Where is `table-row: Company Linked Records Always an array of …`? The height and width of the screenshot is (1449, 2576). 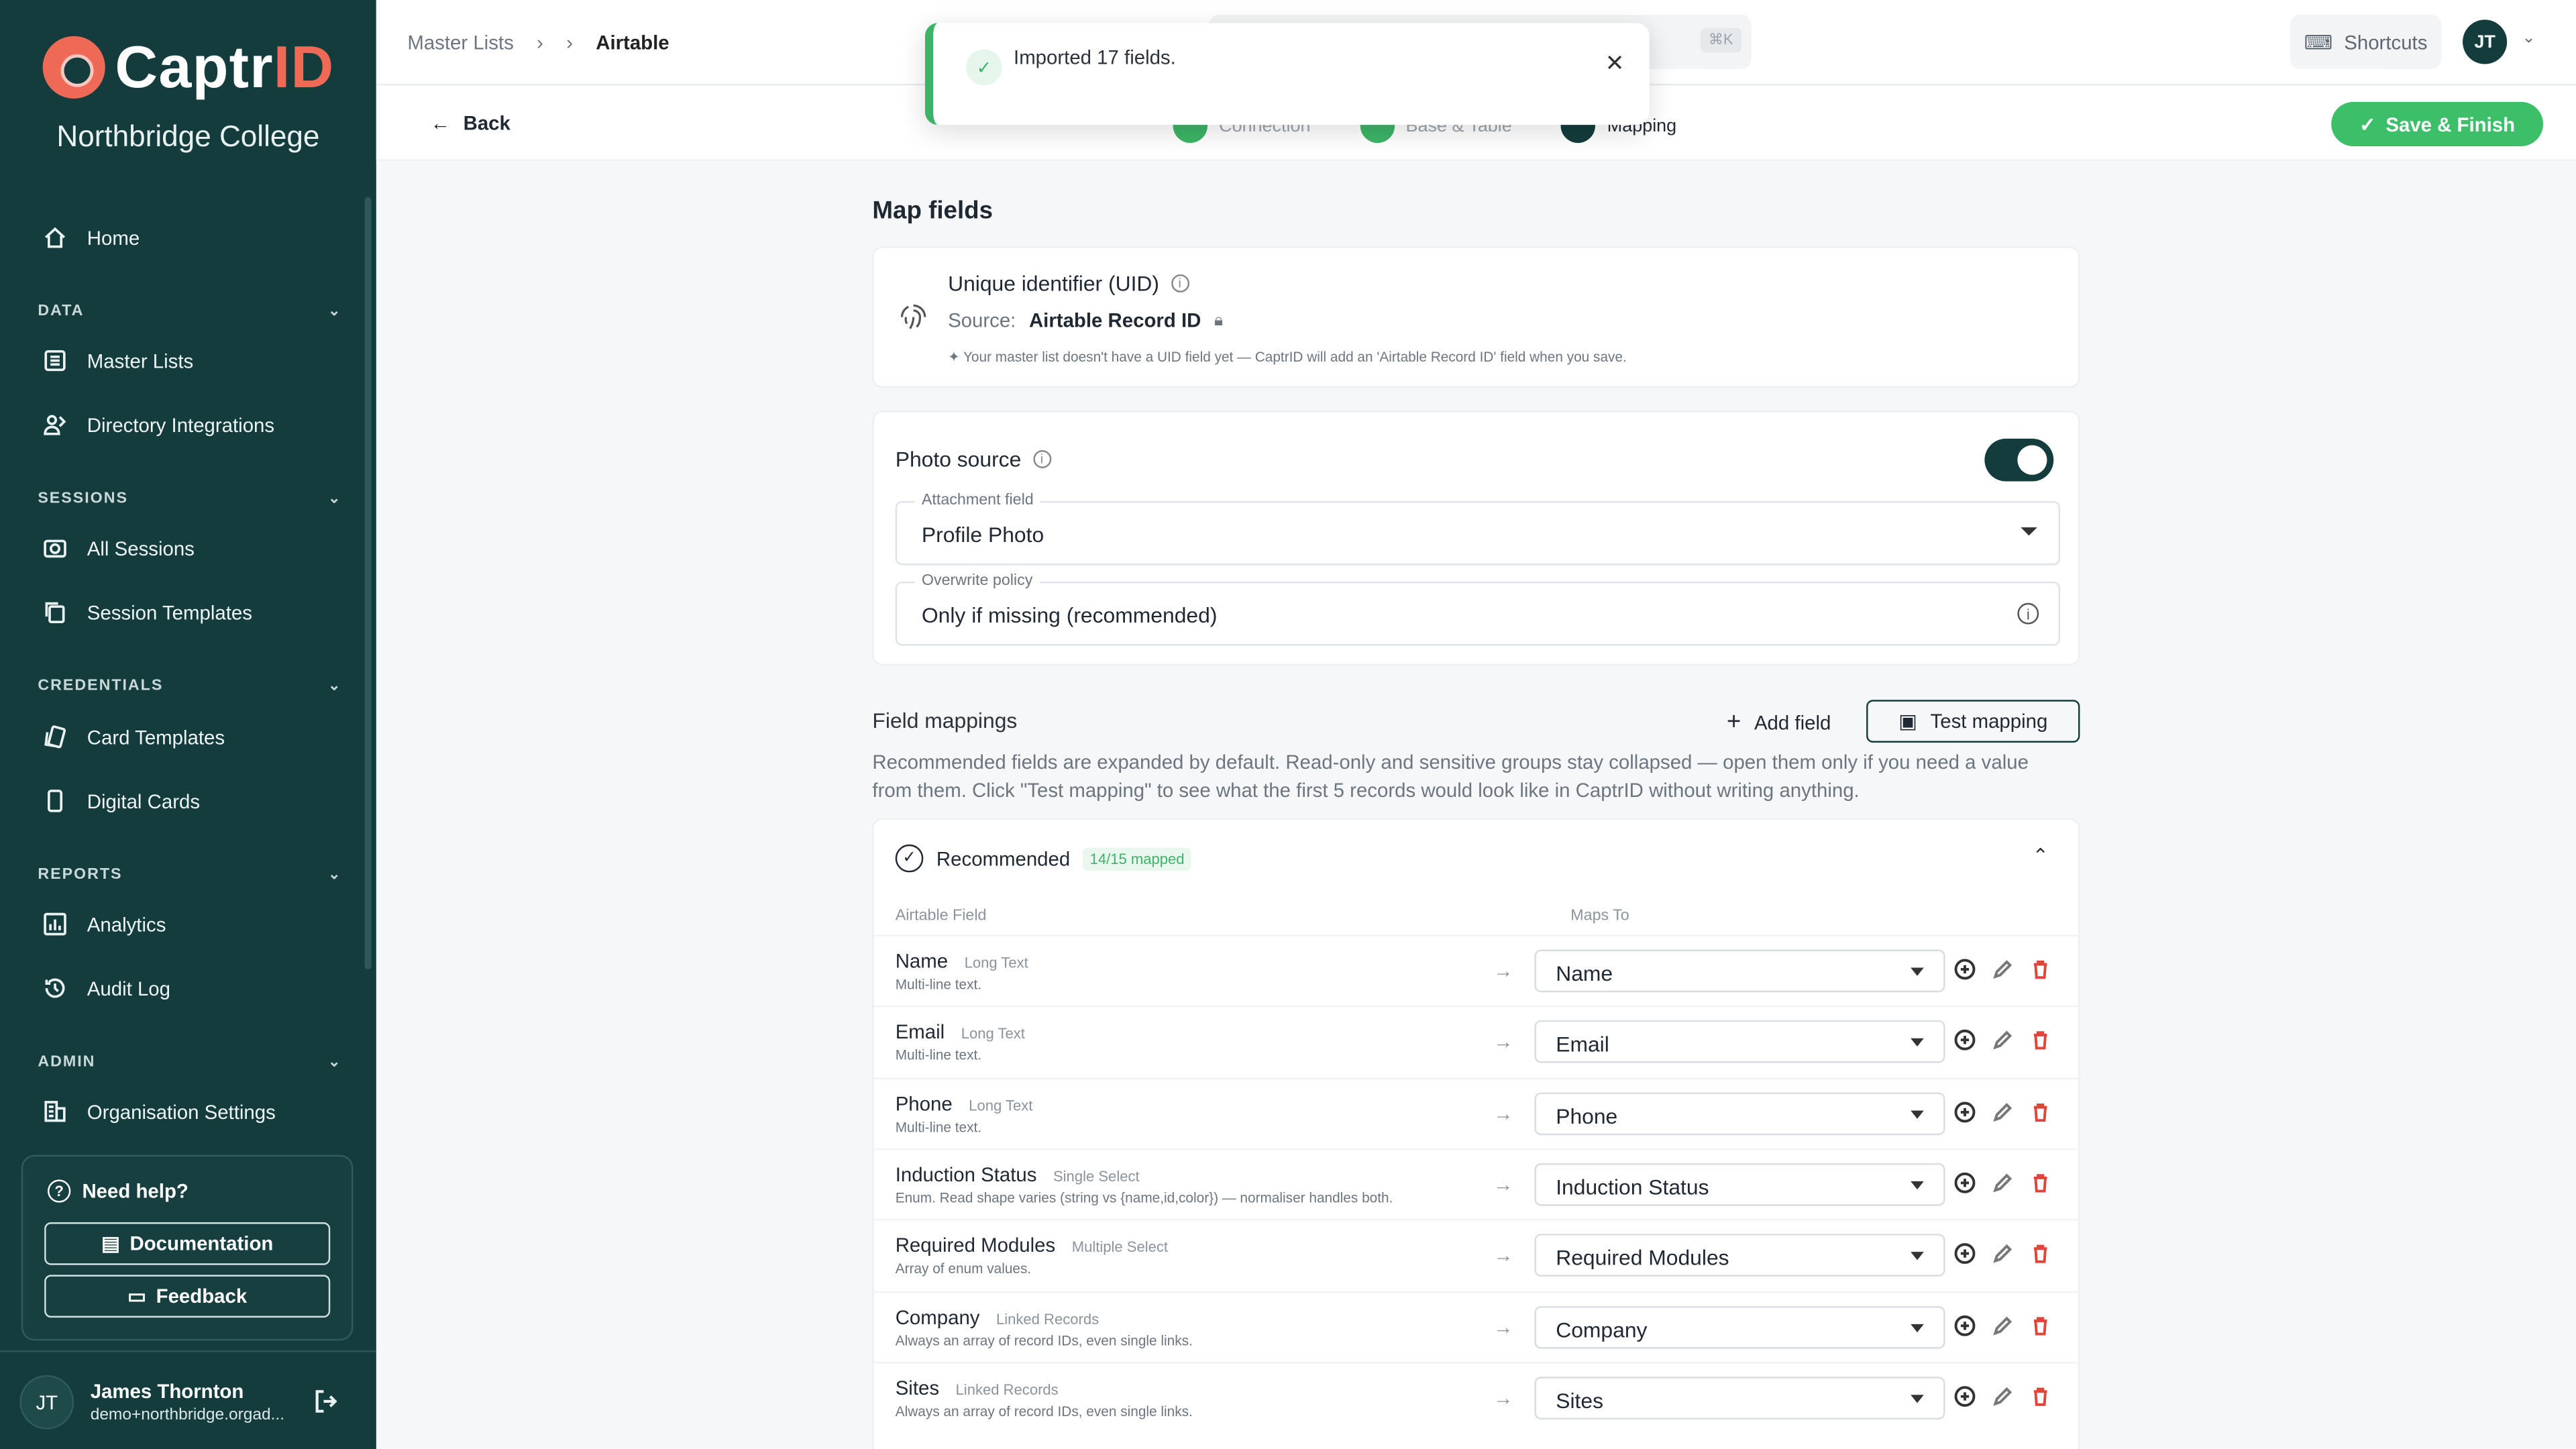 table-row: Company Linked Records Always an array of … is located at coordinates (1477, 1325).